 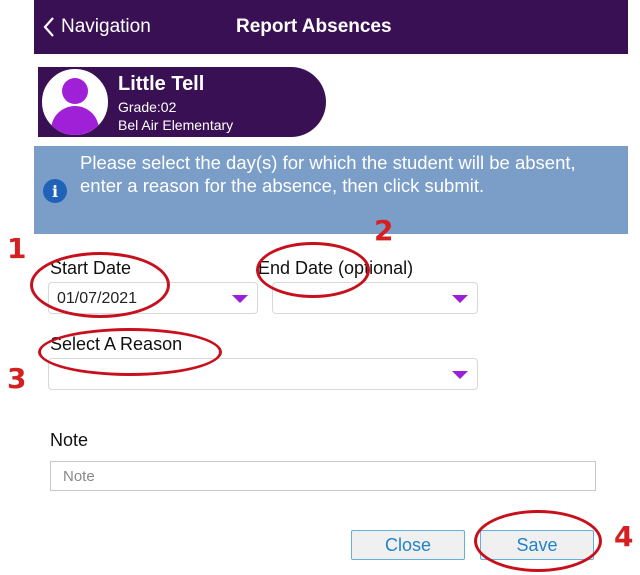 What do you see at coordinates (55, 191) in the screenshot?
I see `info-icon: i` at bounding box center [55, 191].